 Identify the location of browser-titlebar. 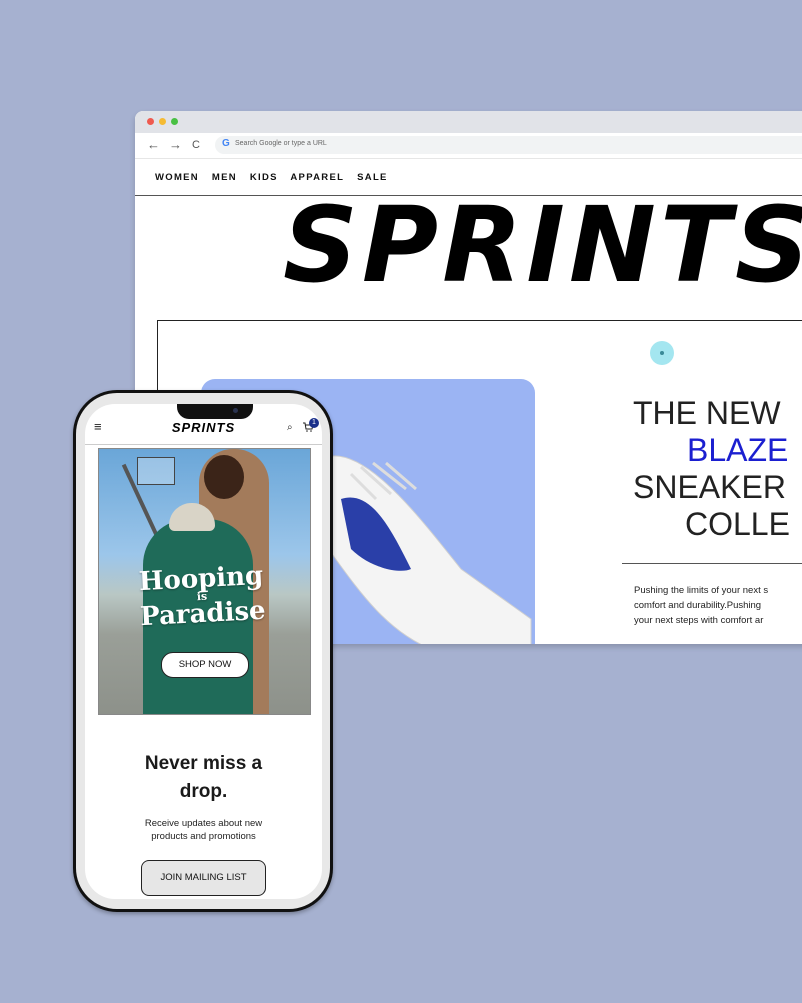
(468, 122).